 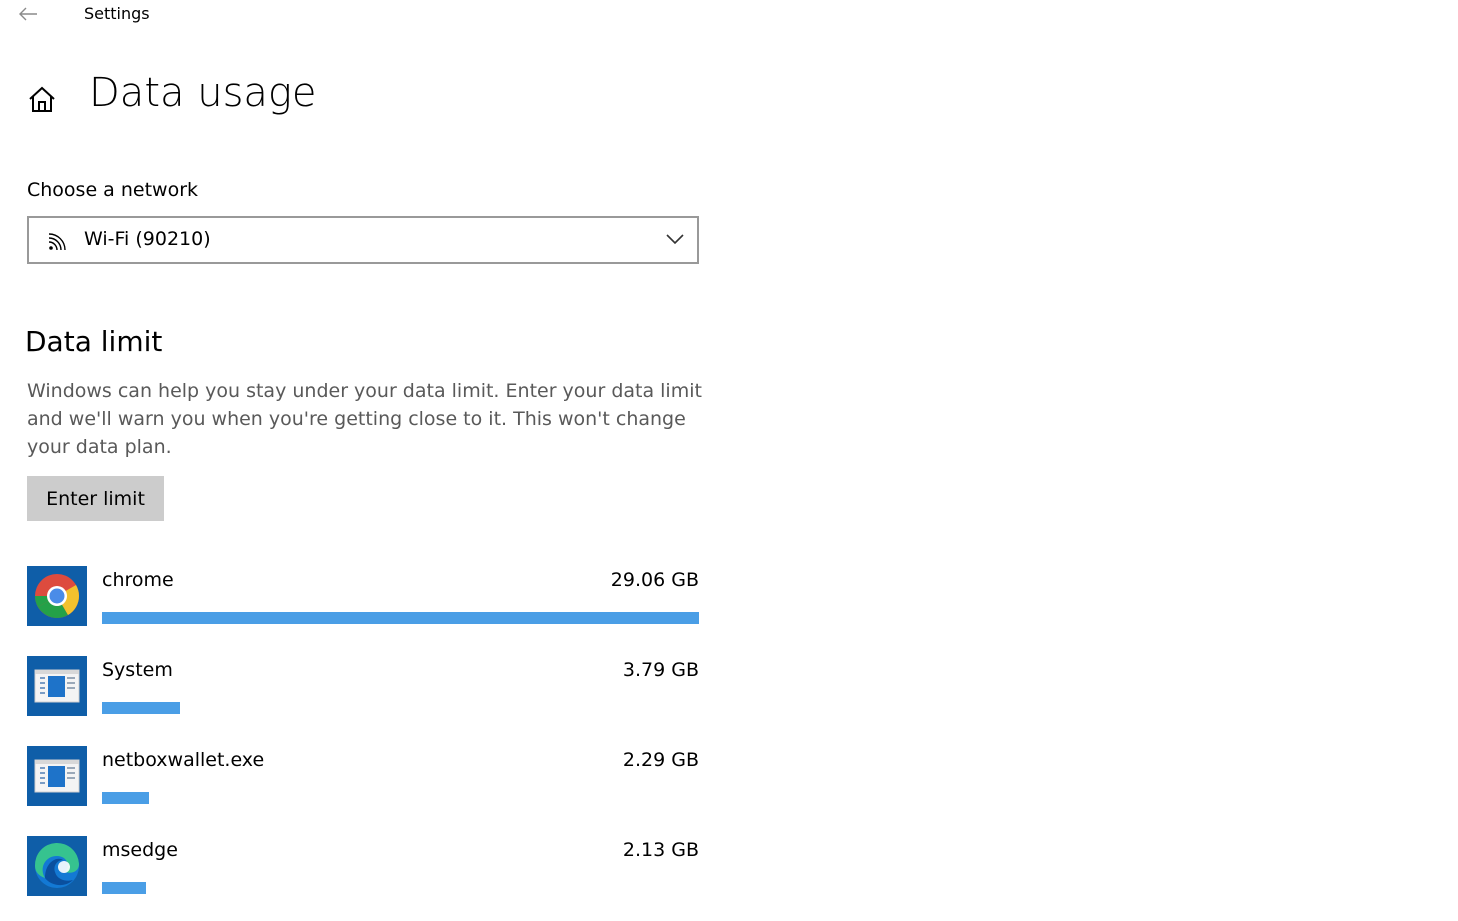 I want to click on app-row-system: System 3.79 GB, so click(x=363, y=687).